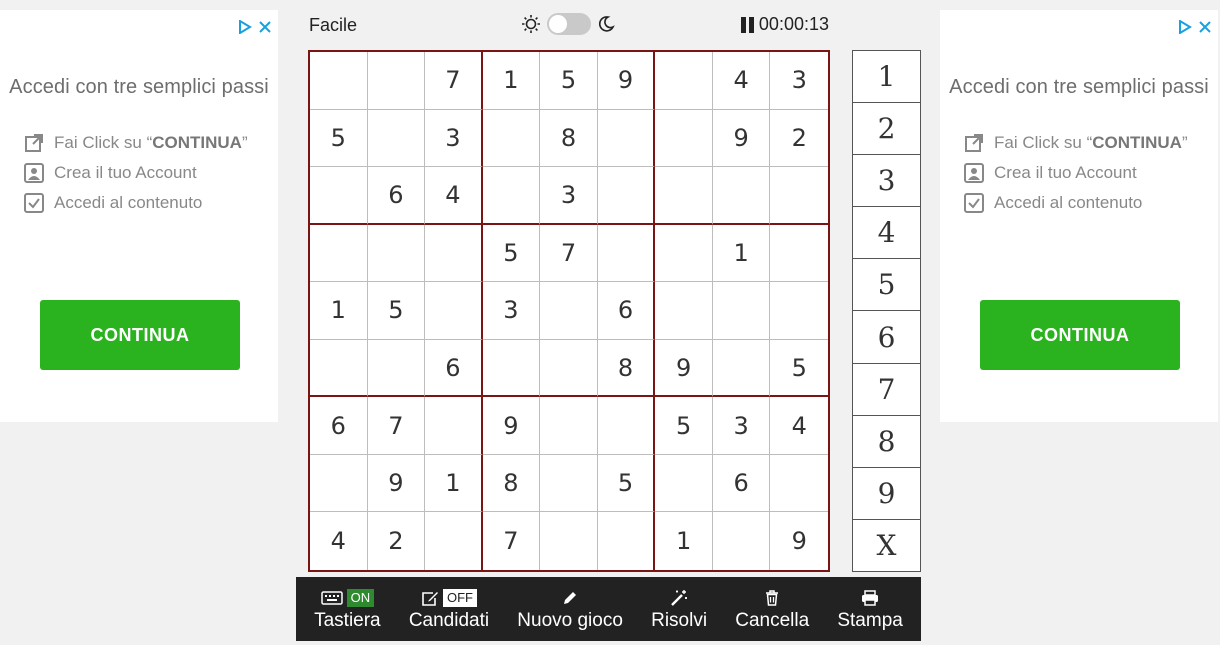 The height and width of the screenshot is (645, 1220). What do you see at coordinates (347, 609) in the screenshot?
I see `keyboard-toggle-button: ON Tastiera` at bounding box center [347, 609].